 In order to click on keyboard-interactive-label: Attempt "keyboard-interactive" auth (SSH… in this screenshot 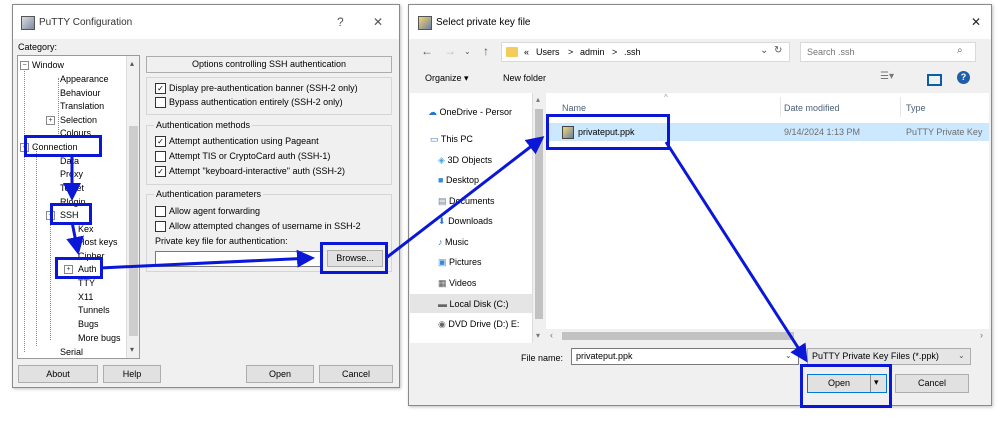, I will do `click(257, 171)`.